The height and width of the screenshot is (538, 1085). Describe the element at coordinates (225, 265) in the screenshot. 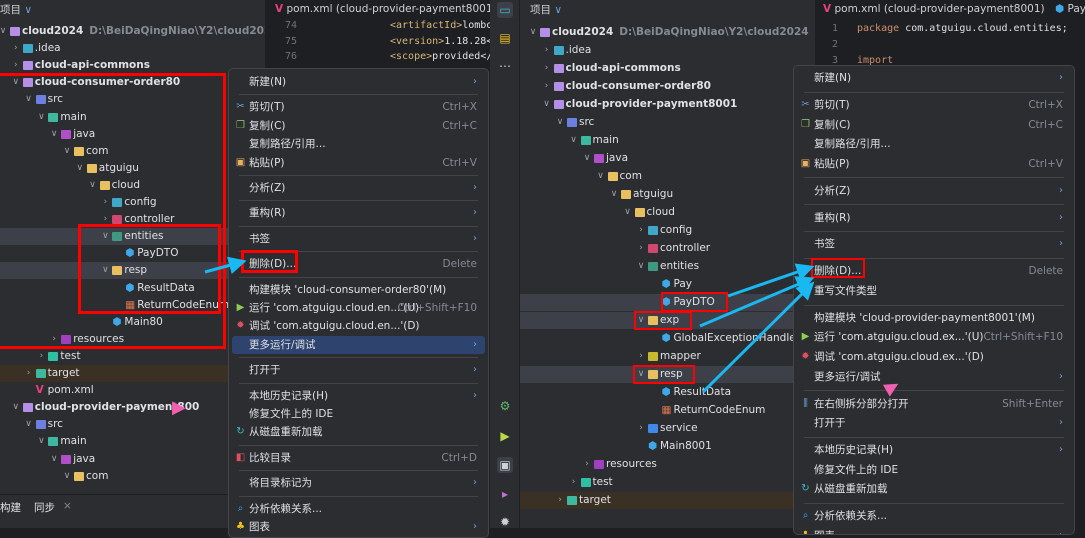

I see `arrow-left` at that location.